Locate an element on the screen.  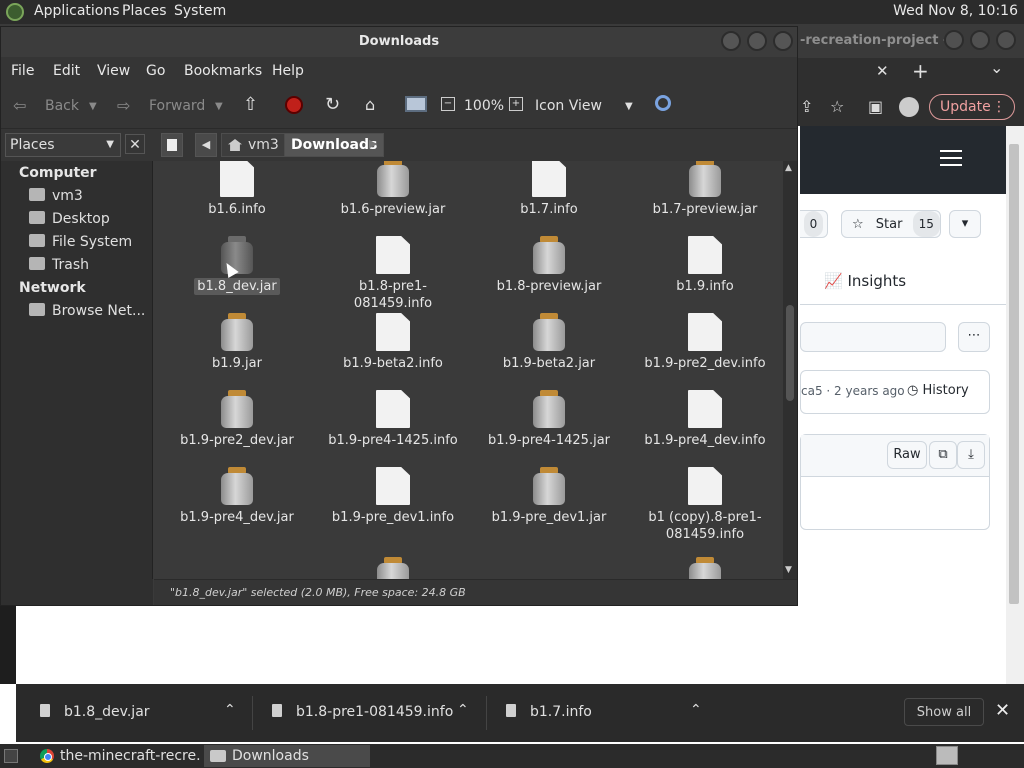
close-tab-icon: ✕ is located at coordinates (882, 71).